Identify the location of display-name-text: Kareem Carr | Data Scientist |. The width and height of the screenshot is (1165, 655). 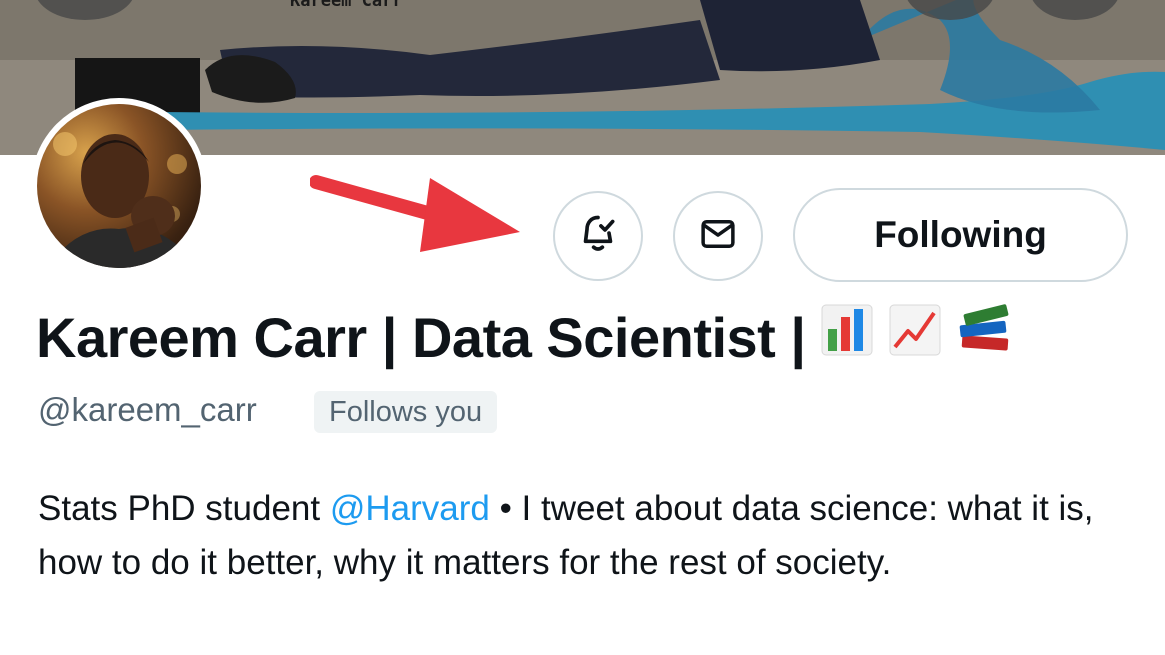
(421, 337).